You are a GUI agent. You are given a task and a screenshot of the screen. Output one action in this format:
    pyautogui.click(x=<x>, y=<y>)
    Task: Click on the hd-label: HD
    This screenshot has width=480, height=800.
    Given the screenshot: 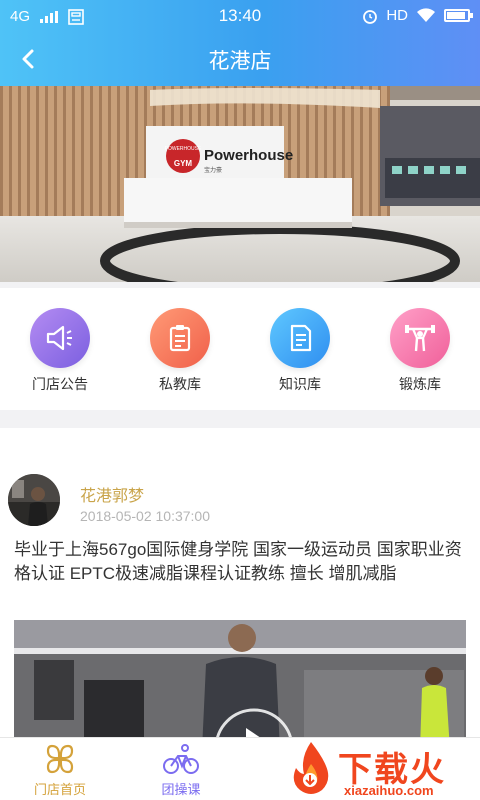 What is the action you would take?
    pyautogui.click(x=397, y=15)
    